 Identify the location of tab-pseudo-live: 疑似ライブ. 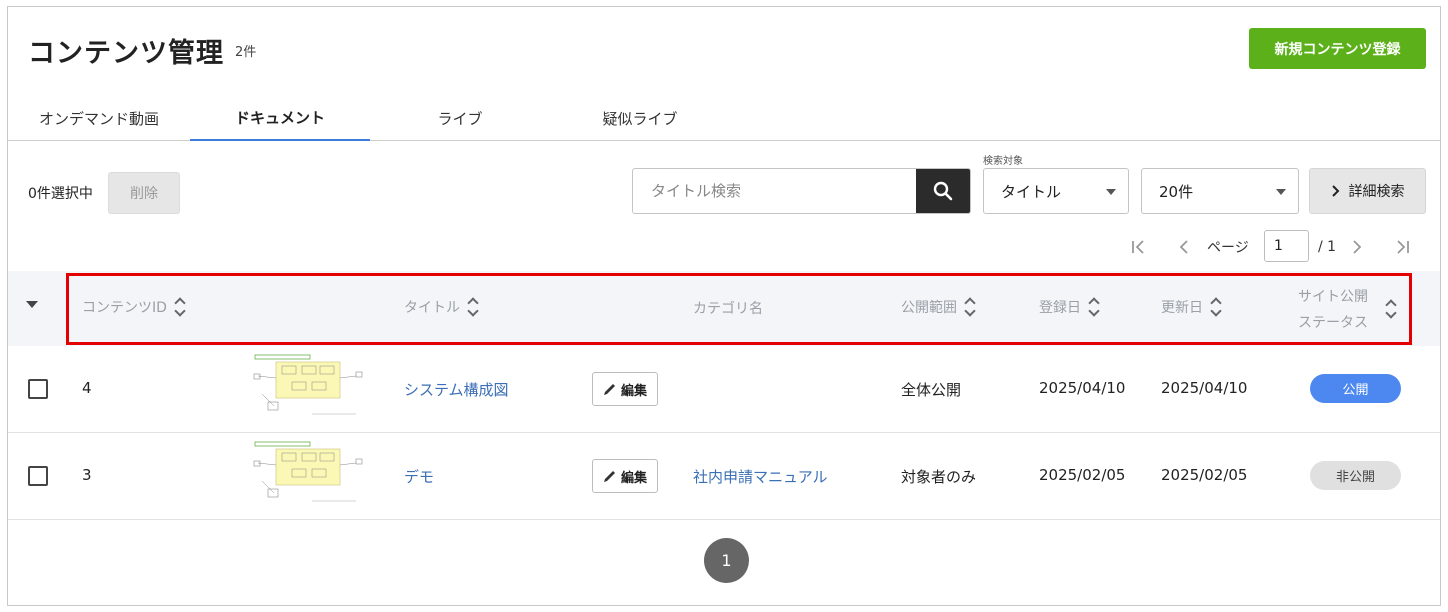
(640, 118).